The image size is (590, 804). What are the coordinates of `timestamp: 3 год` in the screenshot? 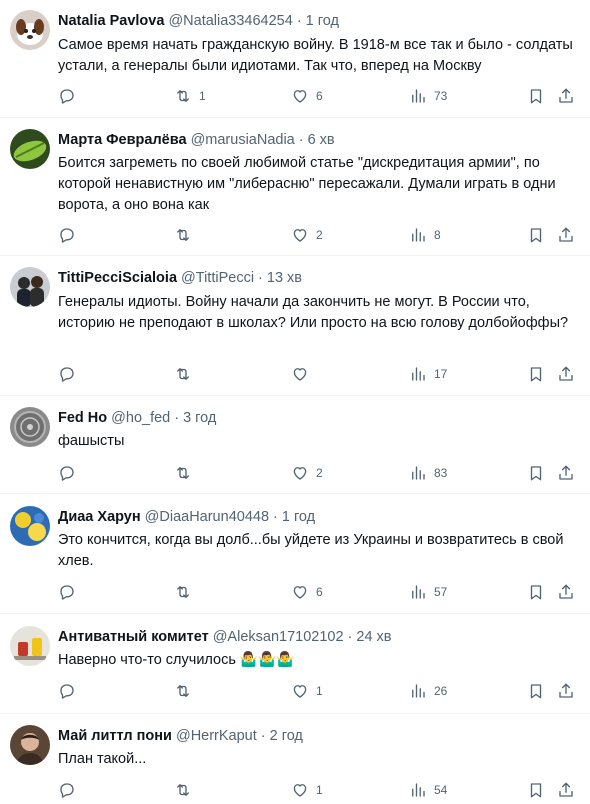 It's located at (199, 418).